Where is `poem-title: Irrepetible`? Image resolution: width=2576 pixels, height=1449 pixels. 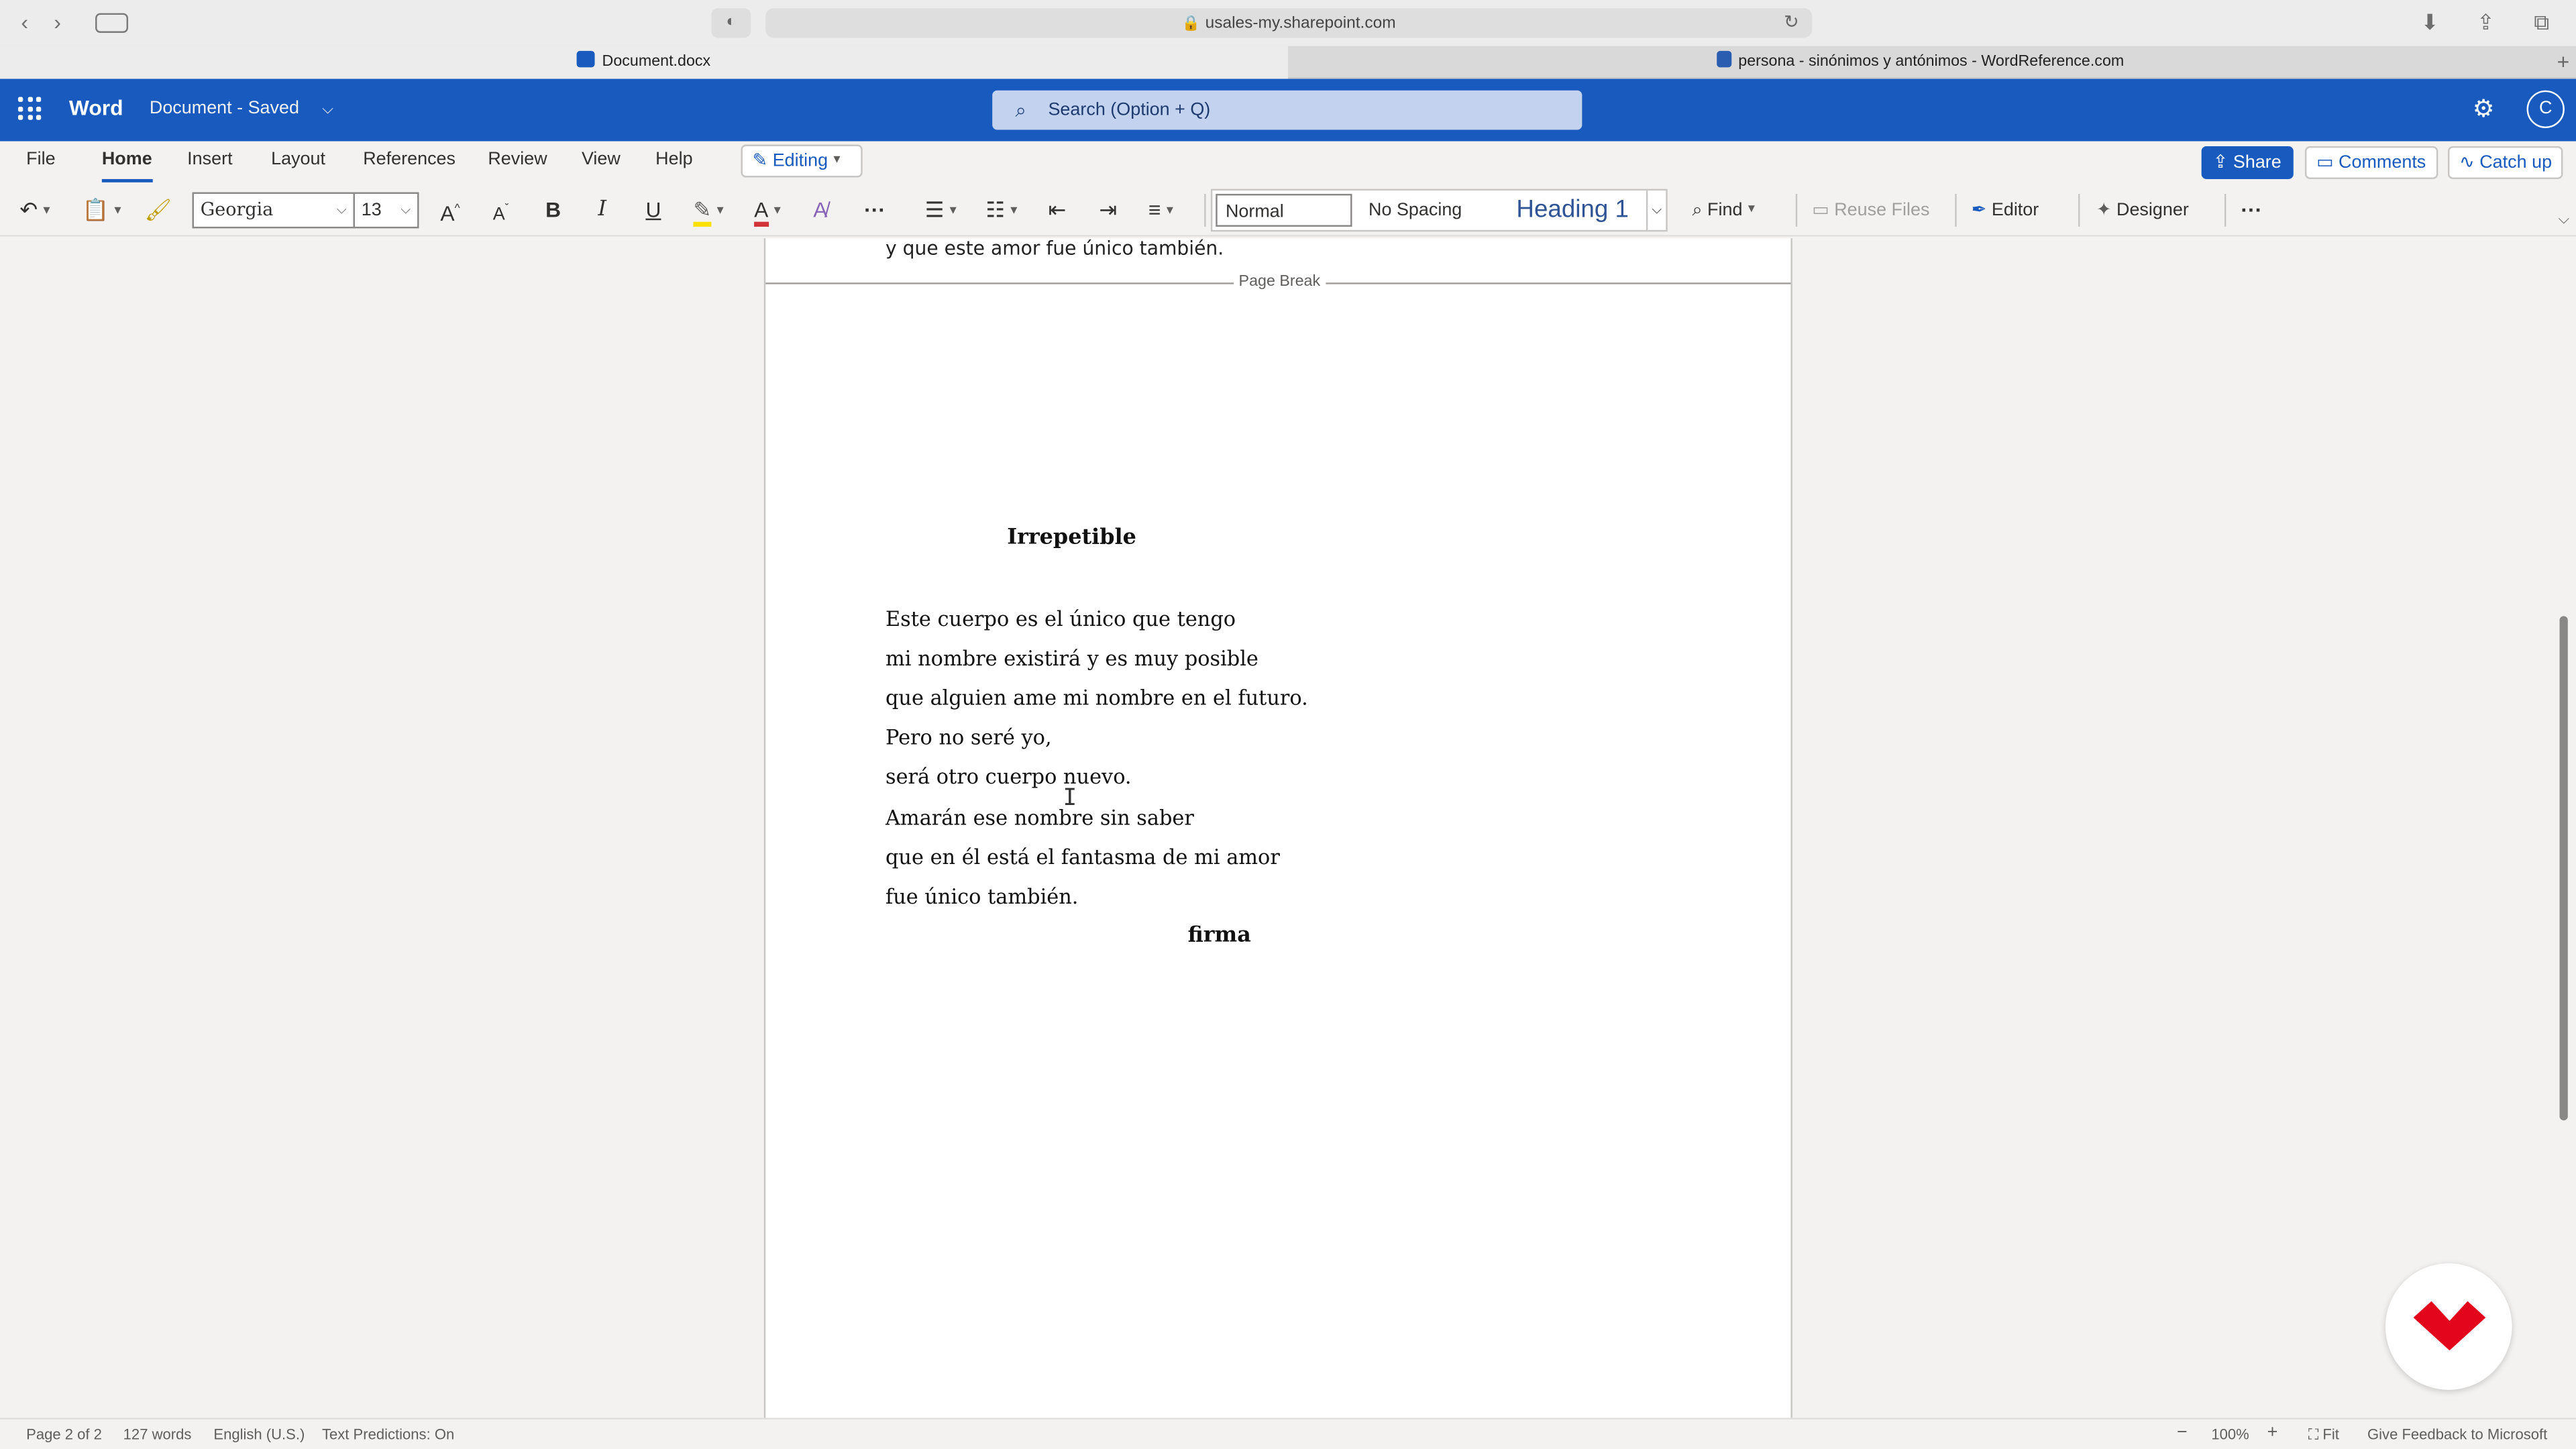 poem-title: Irrepetible is located at coordinates (1071, 538).